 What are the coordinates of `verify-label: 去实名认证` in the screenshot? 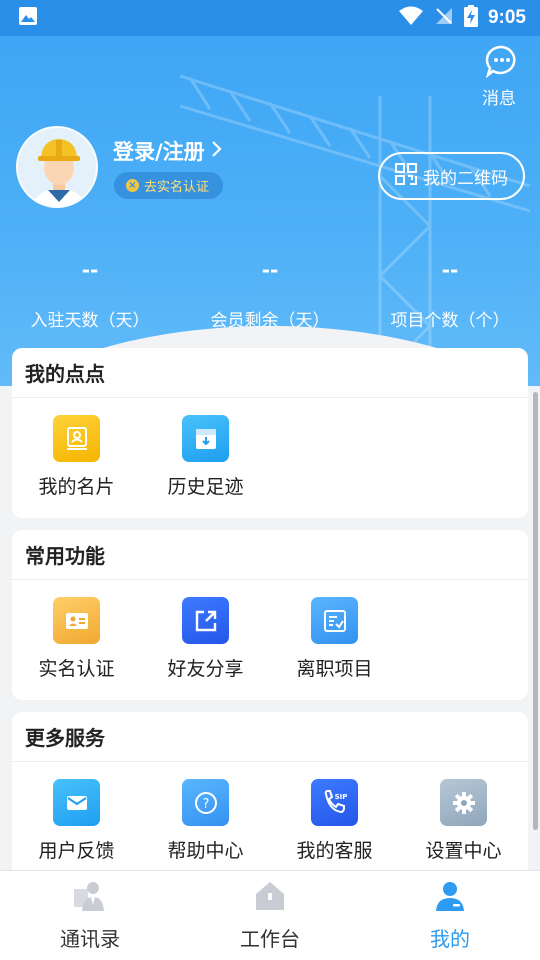 It's located at (177, 187).